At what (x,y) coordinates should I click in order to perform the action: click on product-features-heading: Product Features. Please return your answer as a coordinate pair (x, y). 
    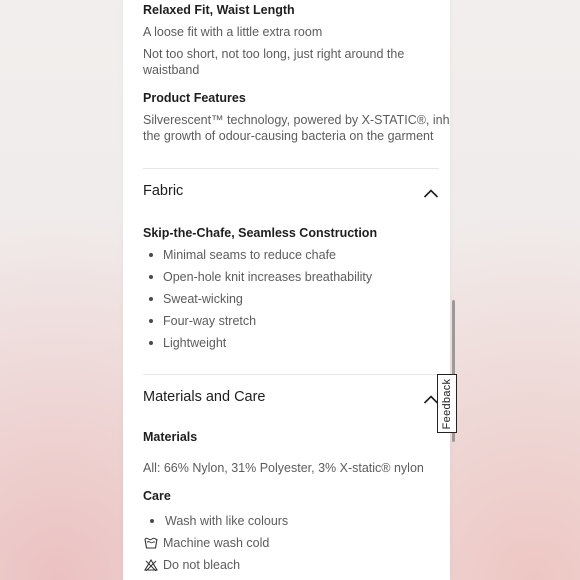
    Looking at the image, I should click on (194, 98).